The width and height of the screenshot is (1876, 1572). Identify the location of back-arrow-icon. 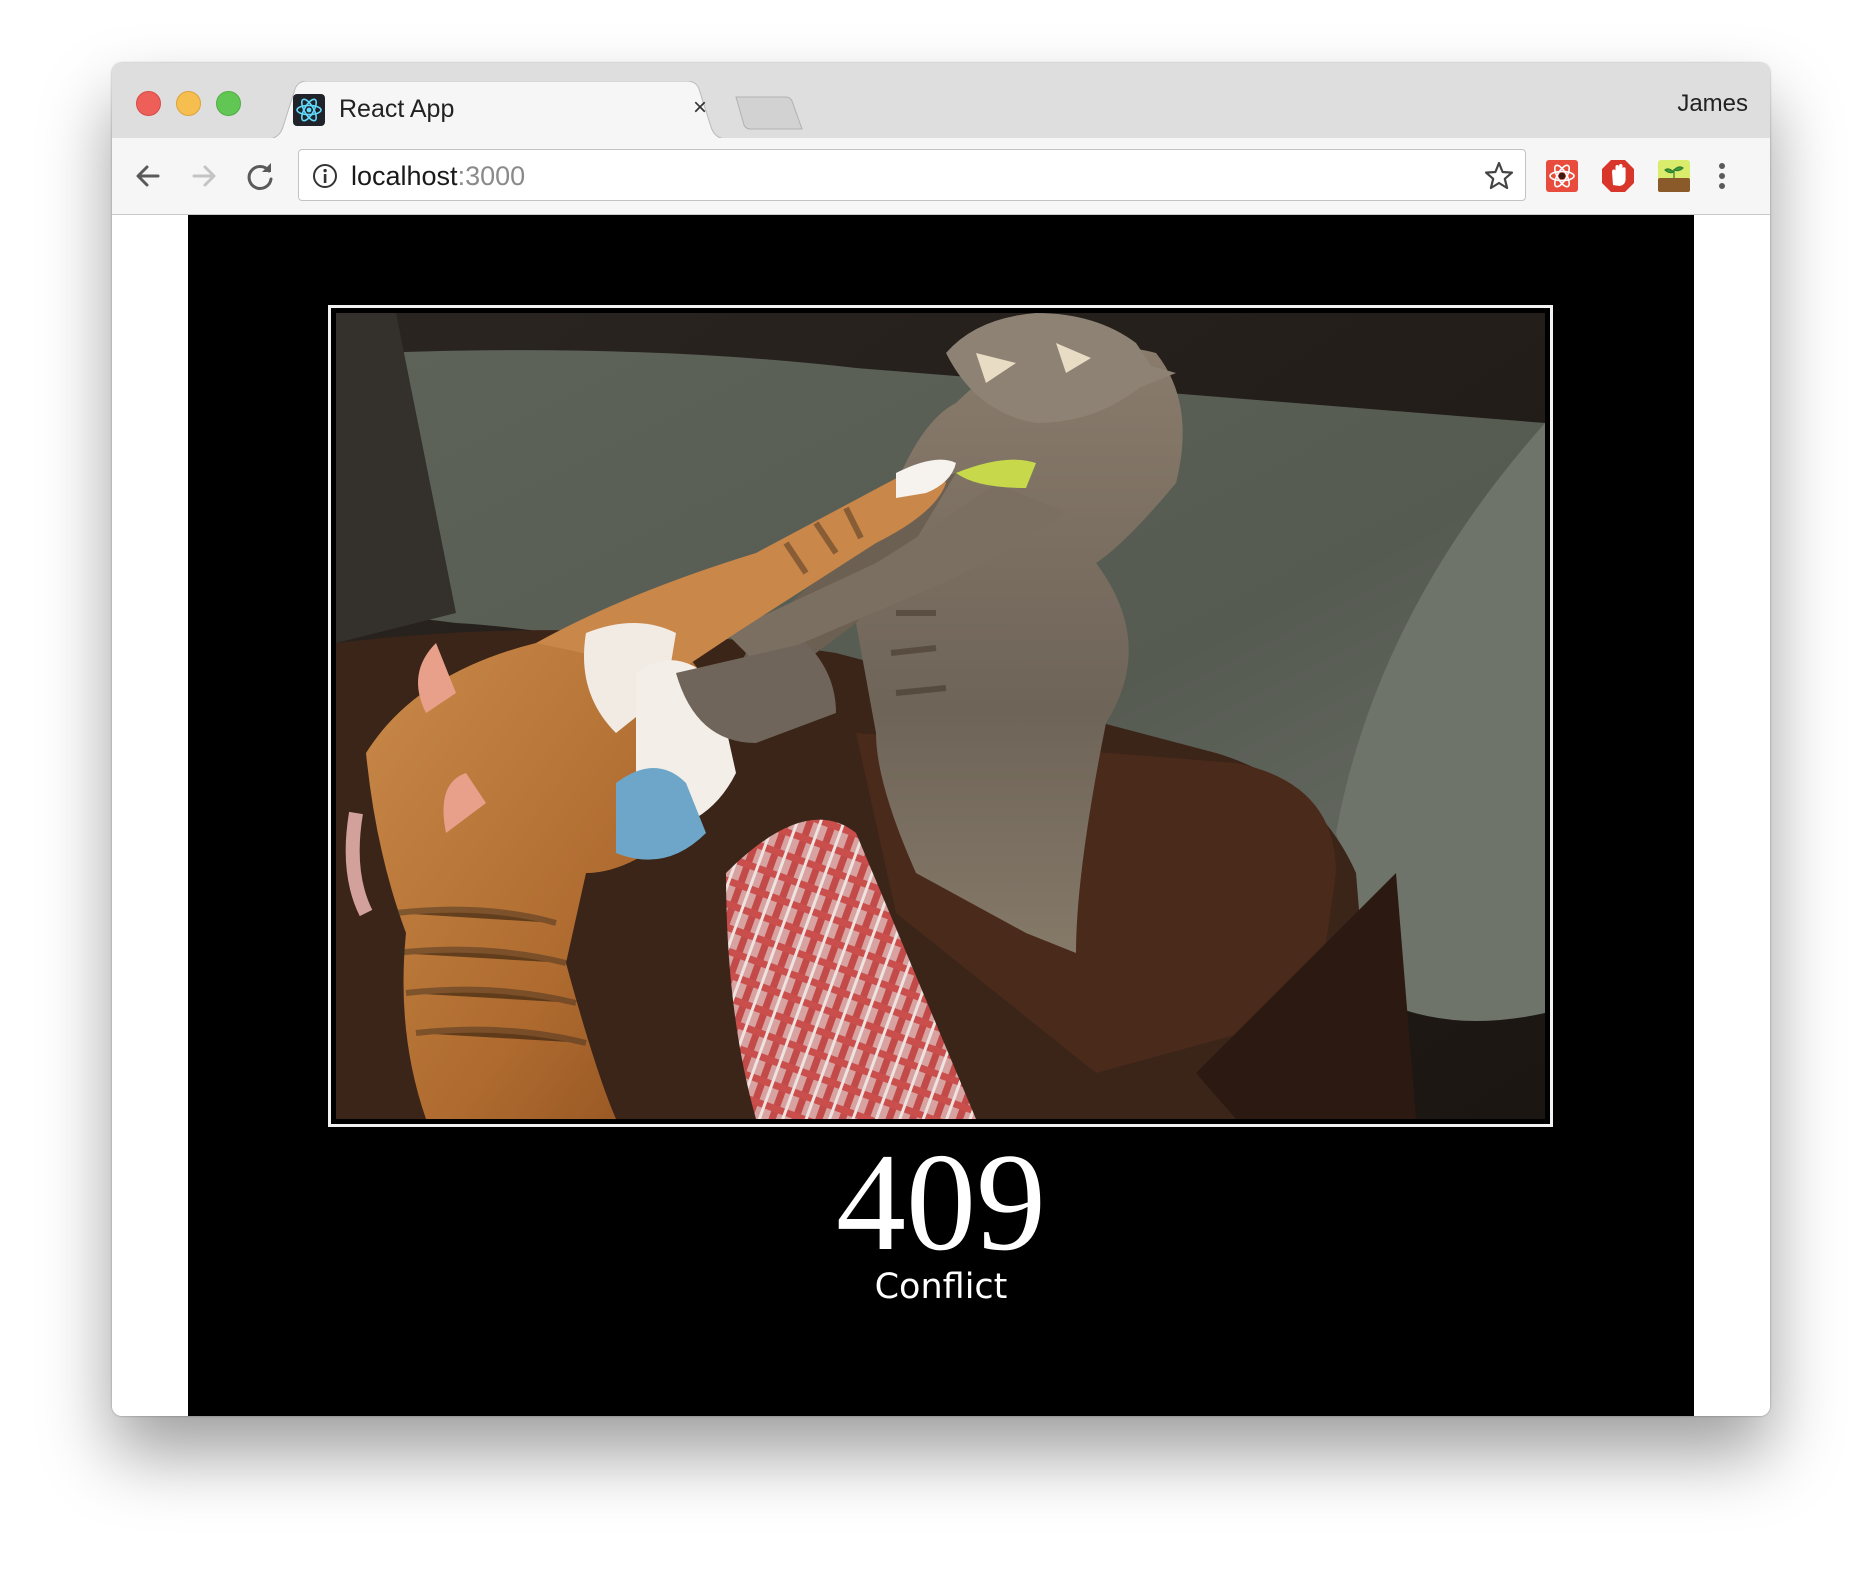
(148, 176).